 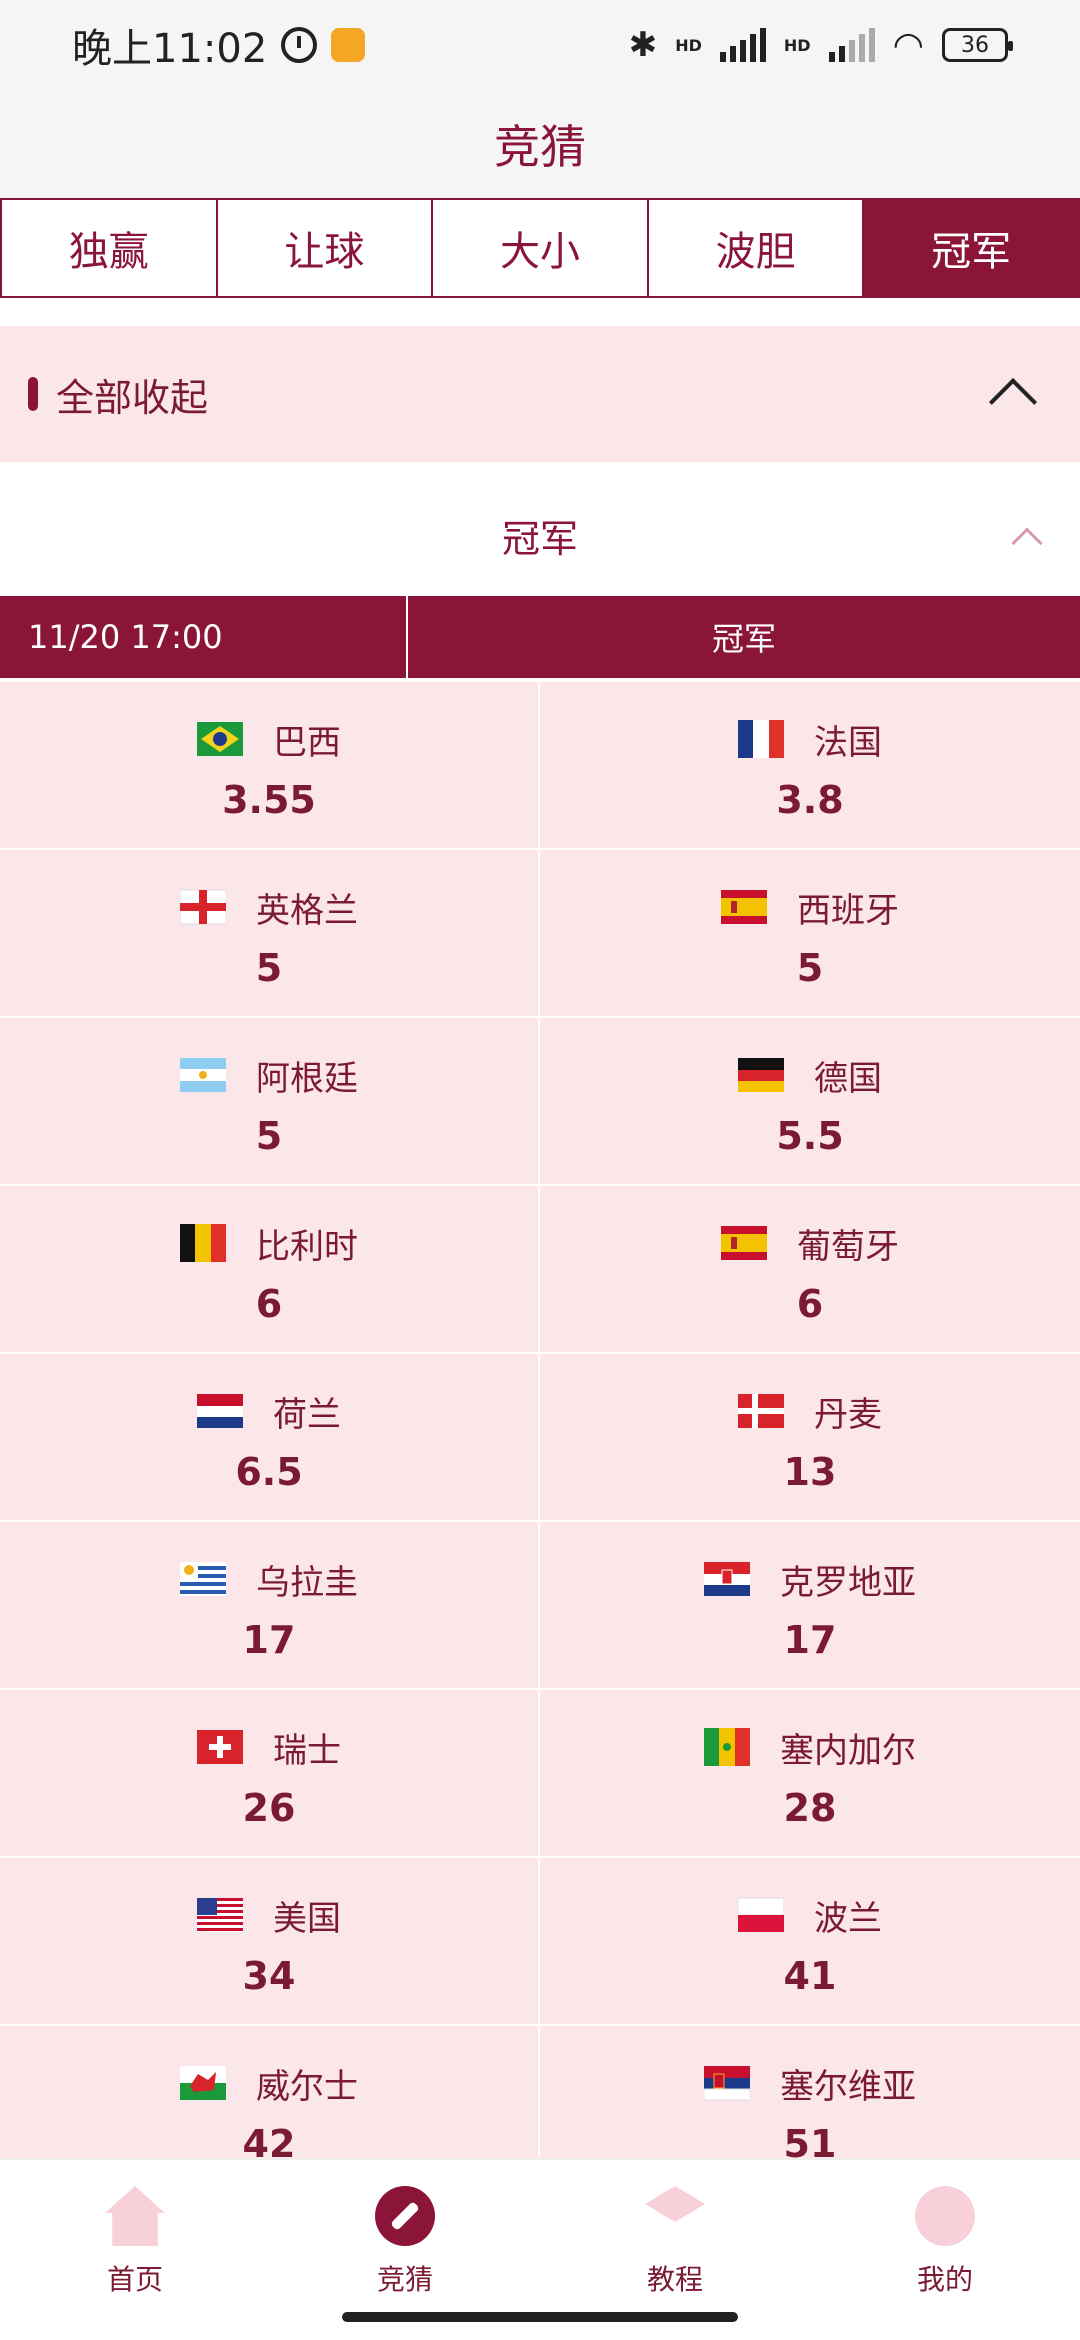 What do you see at coordinates (270, 1942) in the screenshot?
I see `team-odds-cell: 美国 34` at bounding box center [270, 1942].